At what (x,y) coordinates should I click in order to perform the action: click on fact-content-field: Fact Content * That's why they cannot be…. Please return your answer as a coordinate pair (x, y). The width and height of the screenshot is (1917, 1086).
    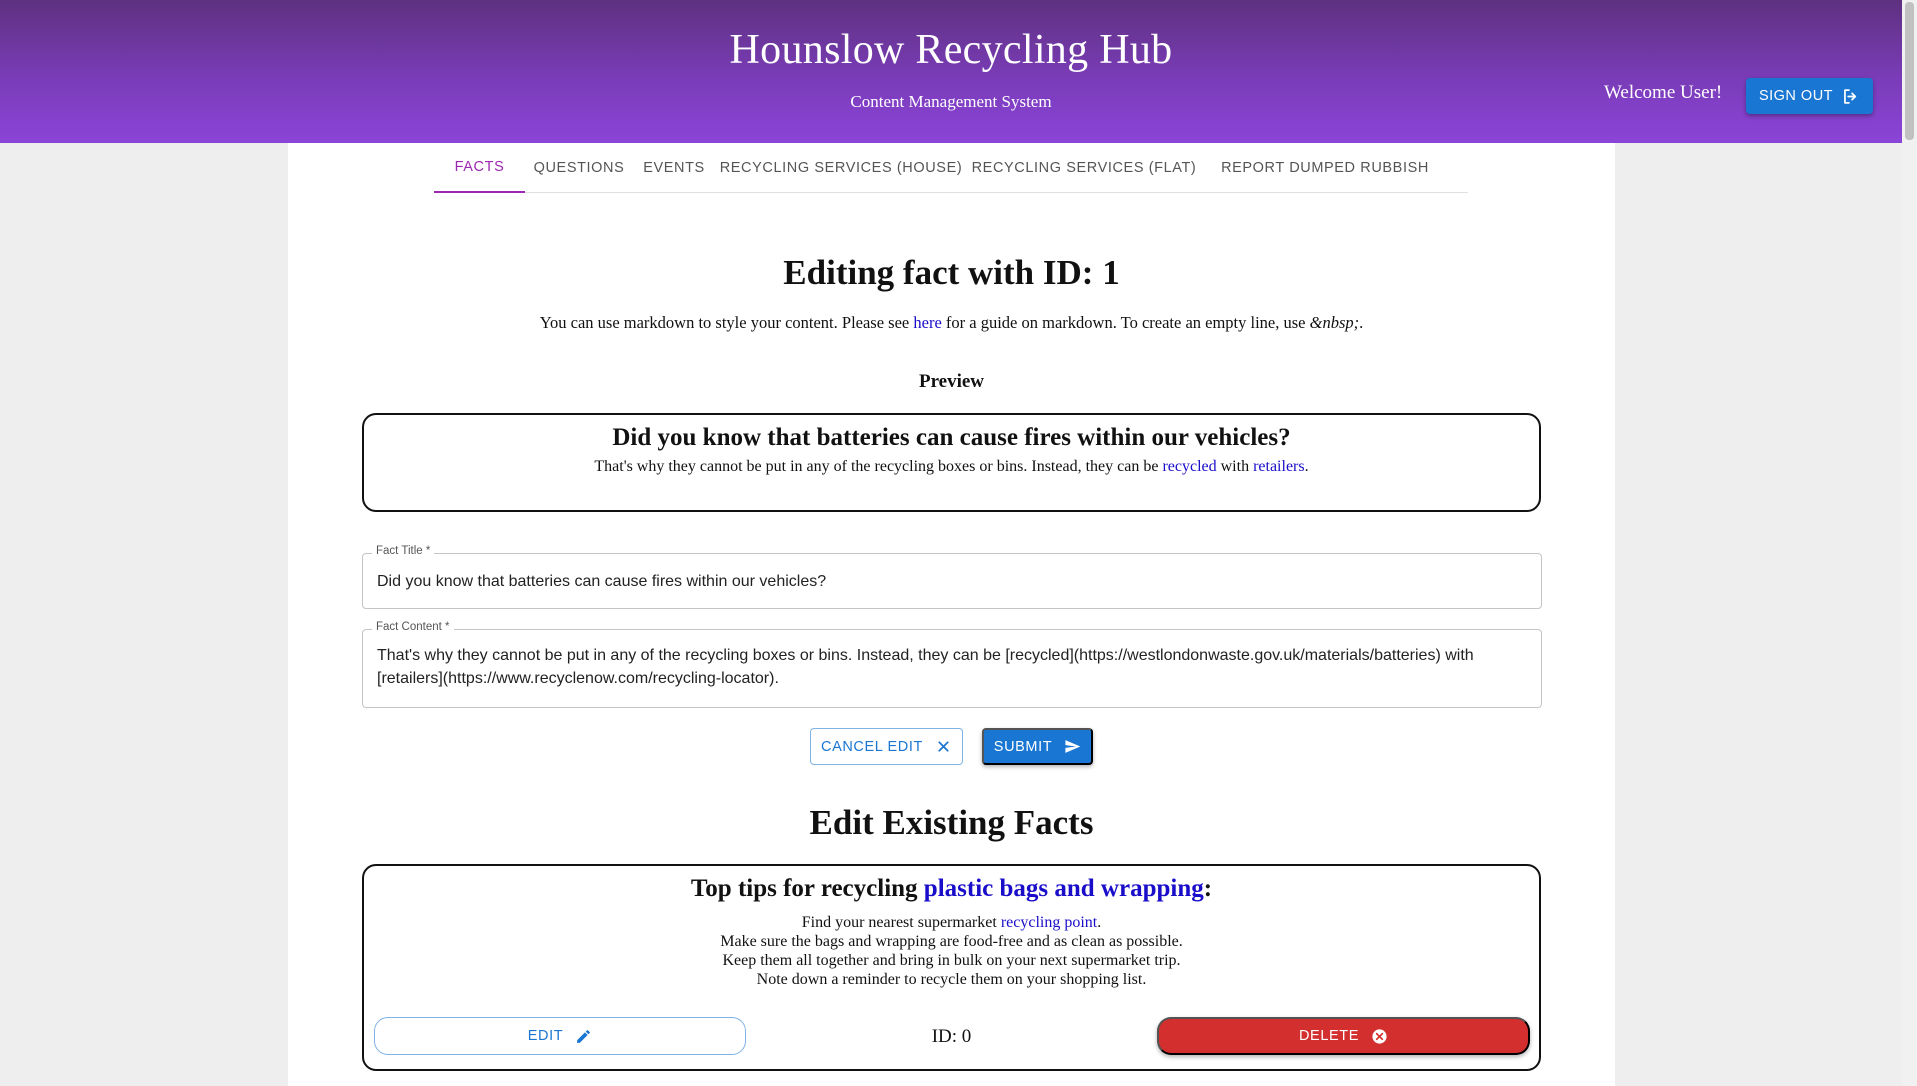
    Looking at the image, I should click on (952, 664).